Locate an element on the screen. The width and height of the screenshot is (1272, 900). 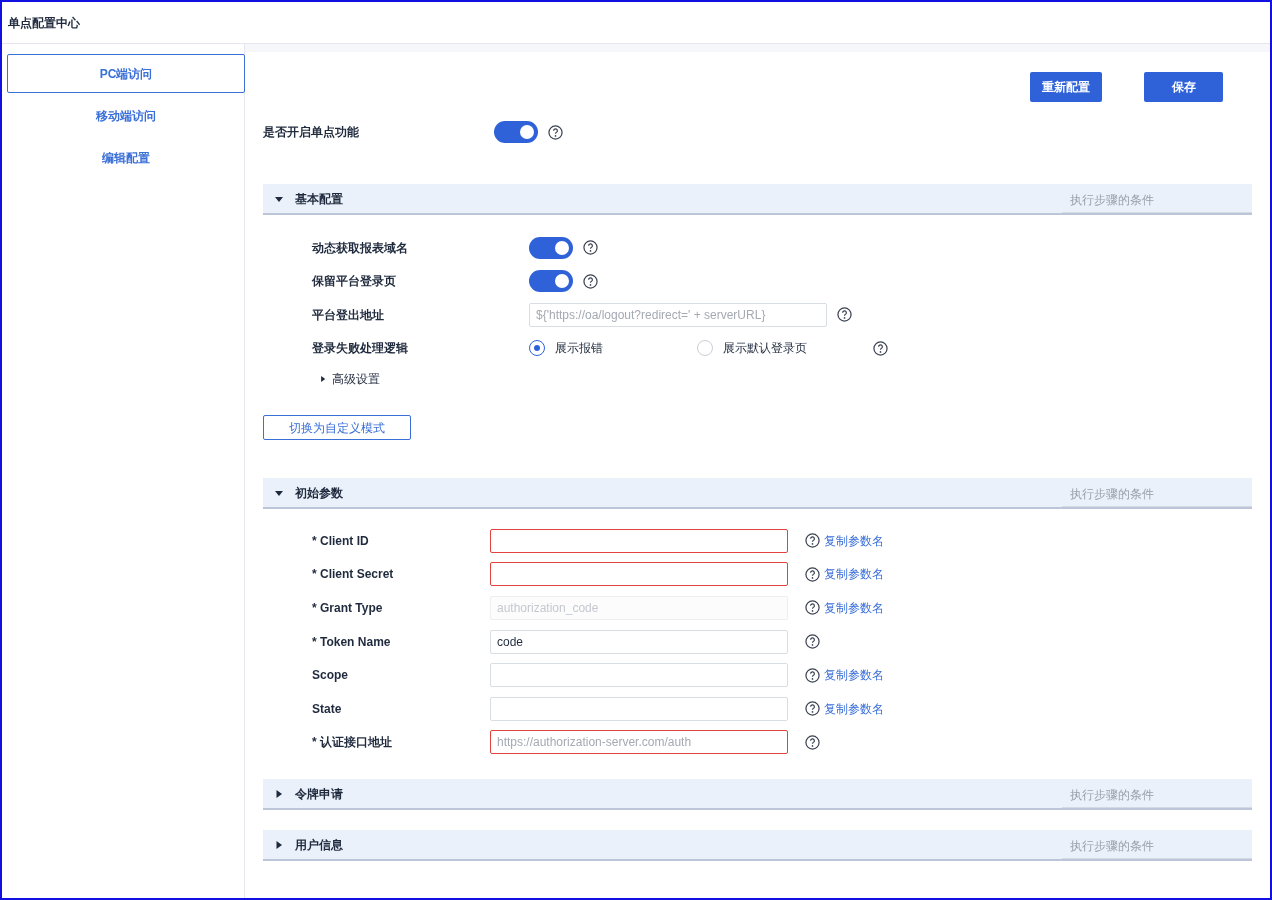
radio-option: 展示报错 is located at coordinates (613, 348).